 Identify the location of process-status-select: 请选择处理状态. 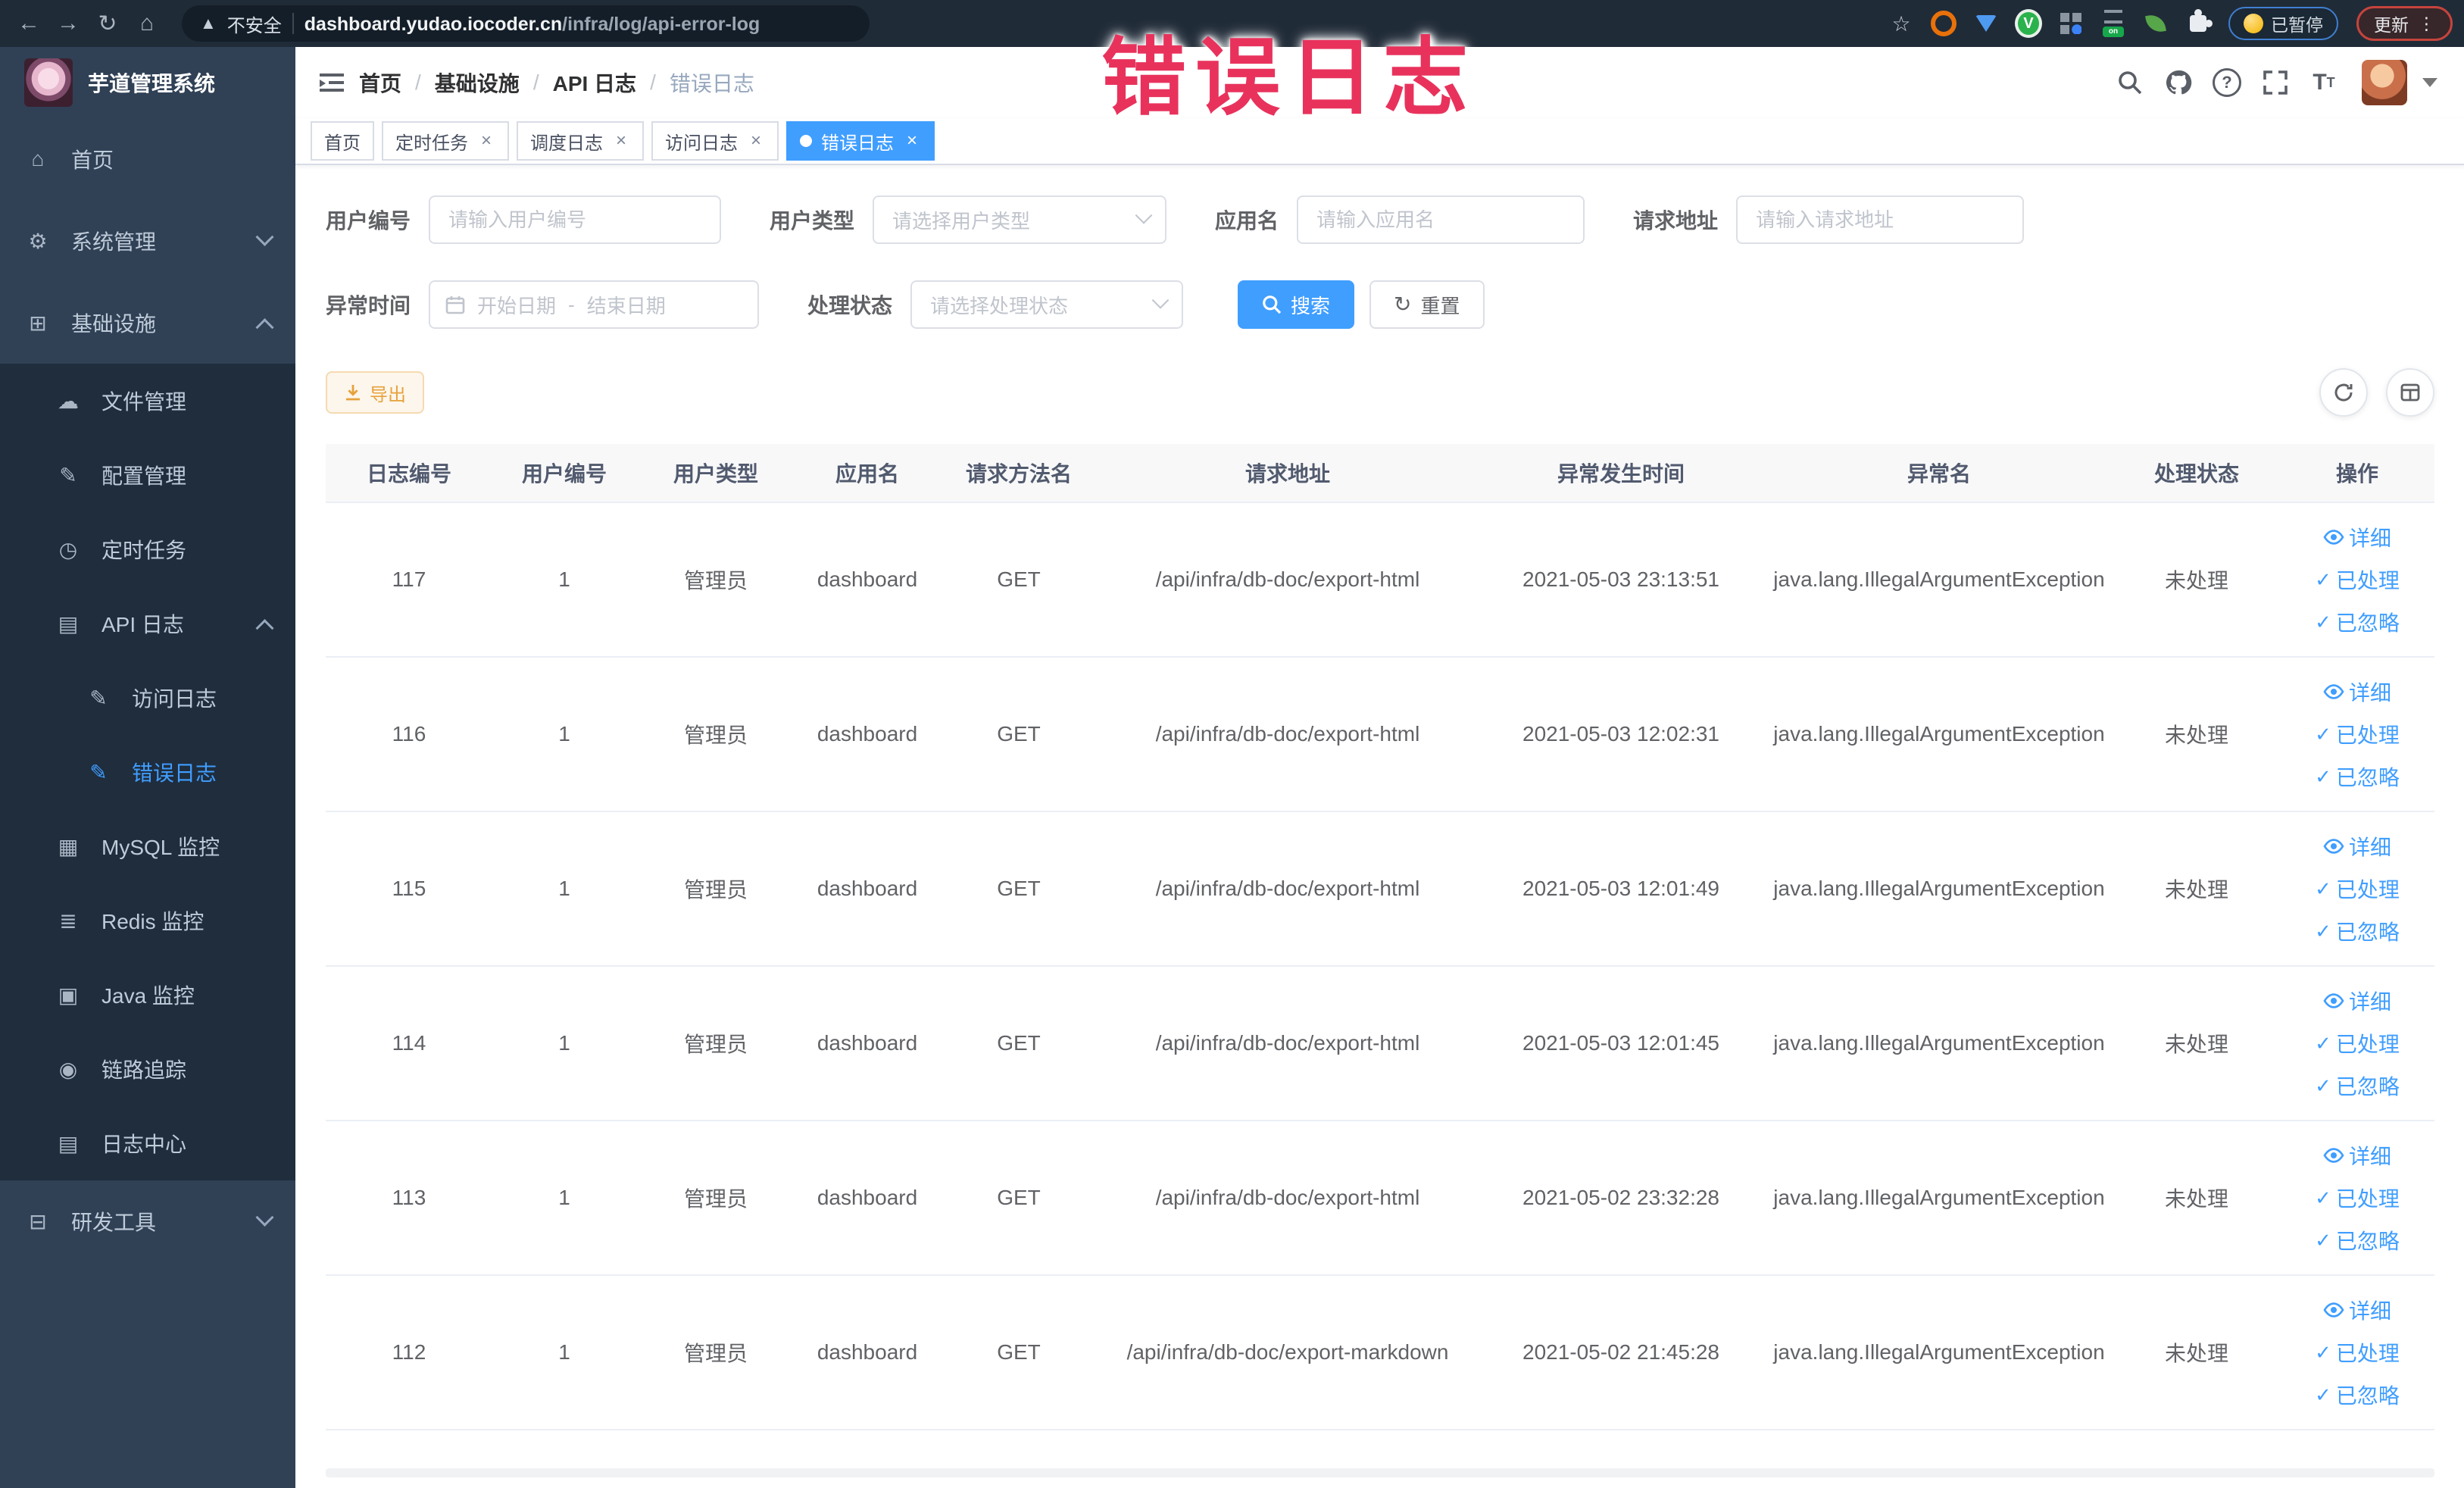
(1047, 304).